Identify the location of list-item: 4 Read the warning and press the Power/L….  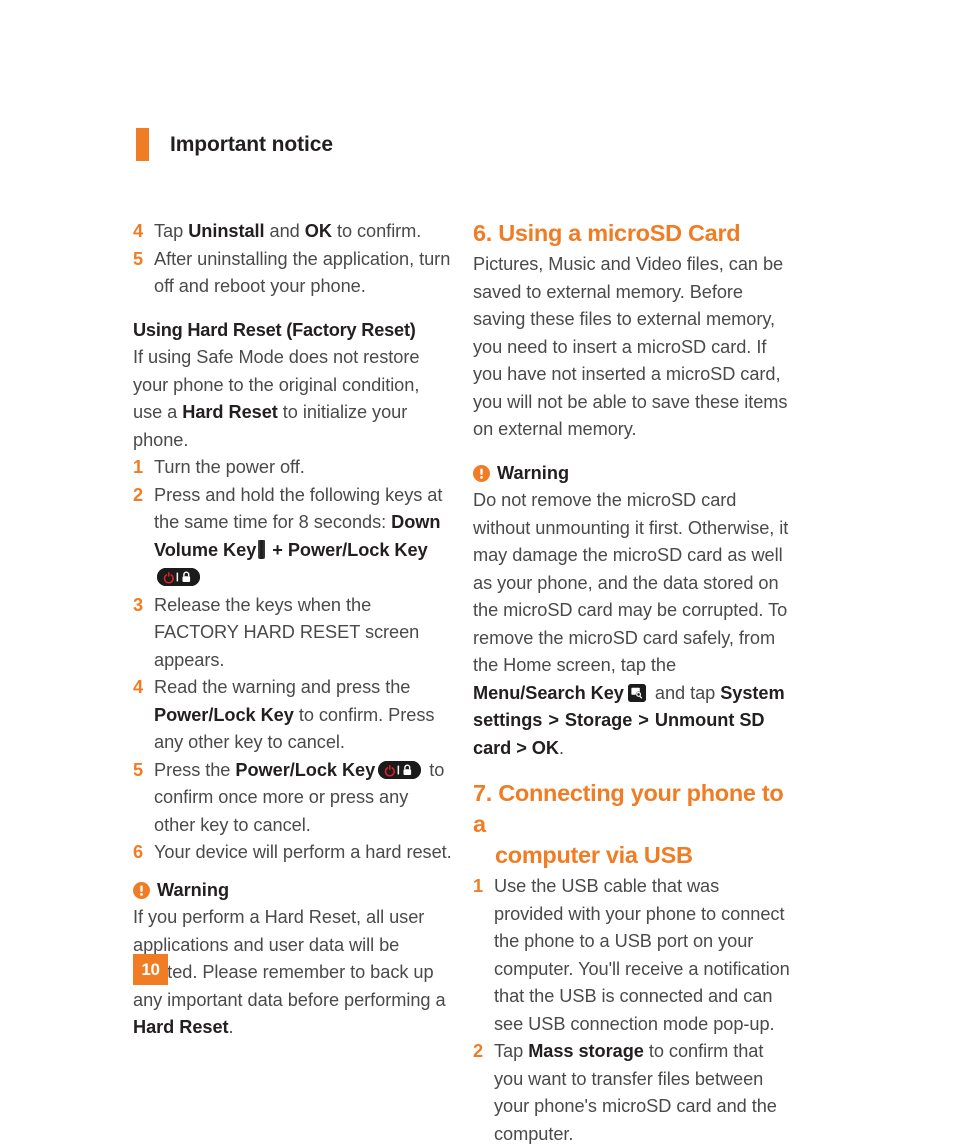
(293, 715).